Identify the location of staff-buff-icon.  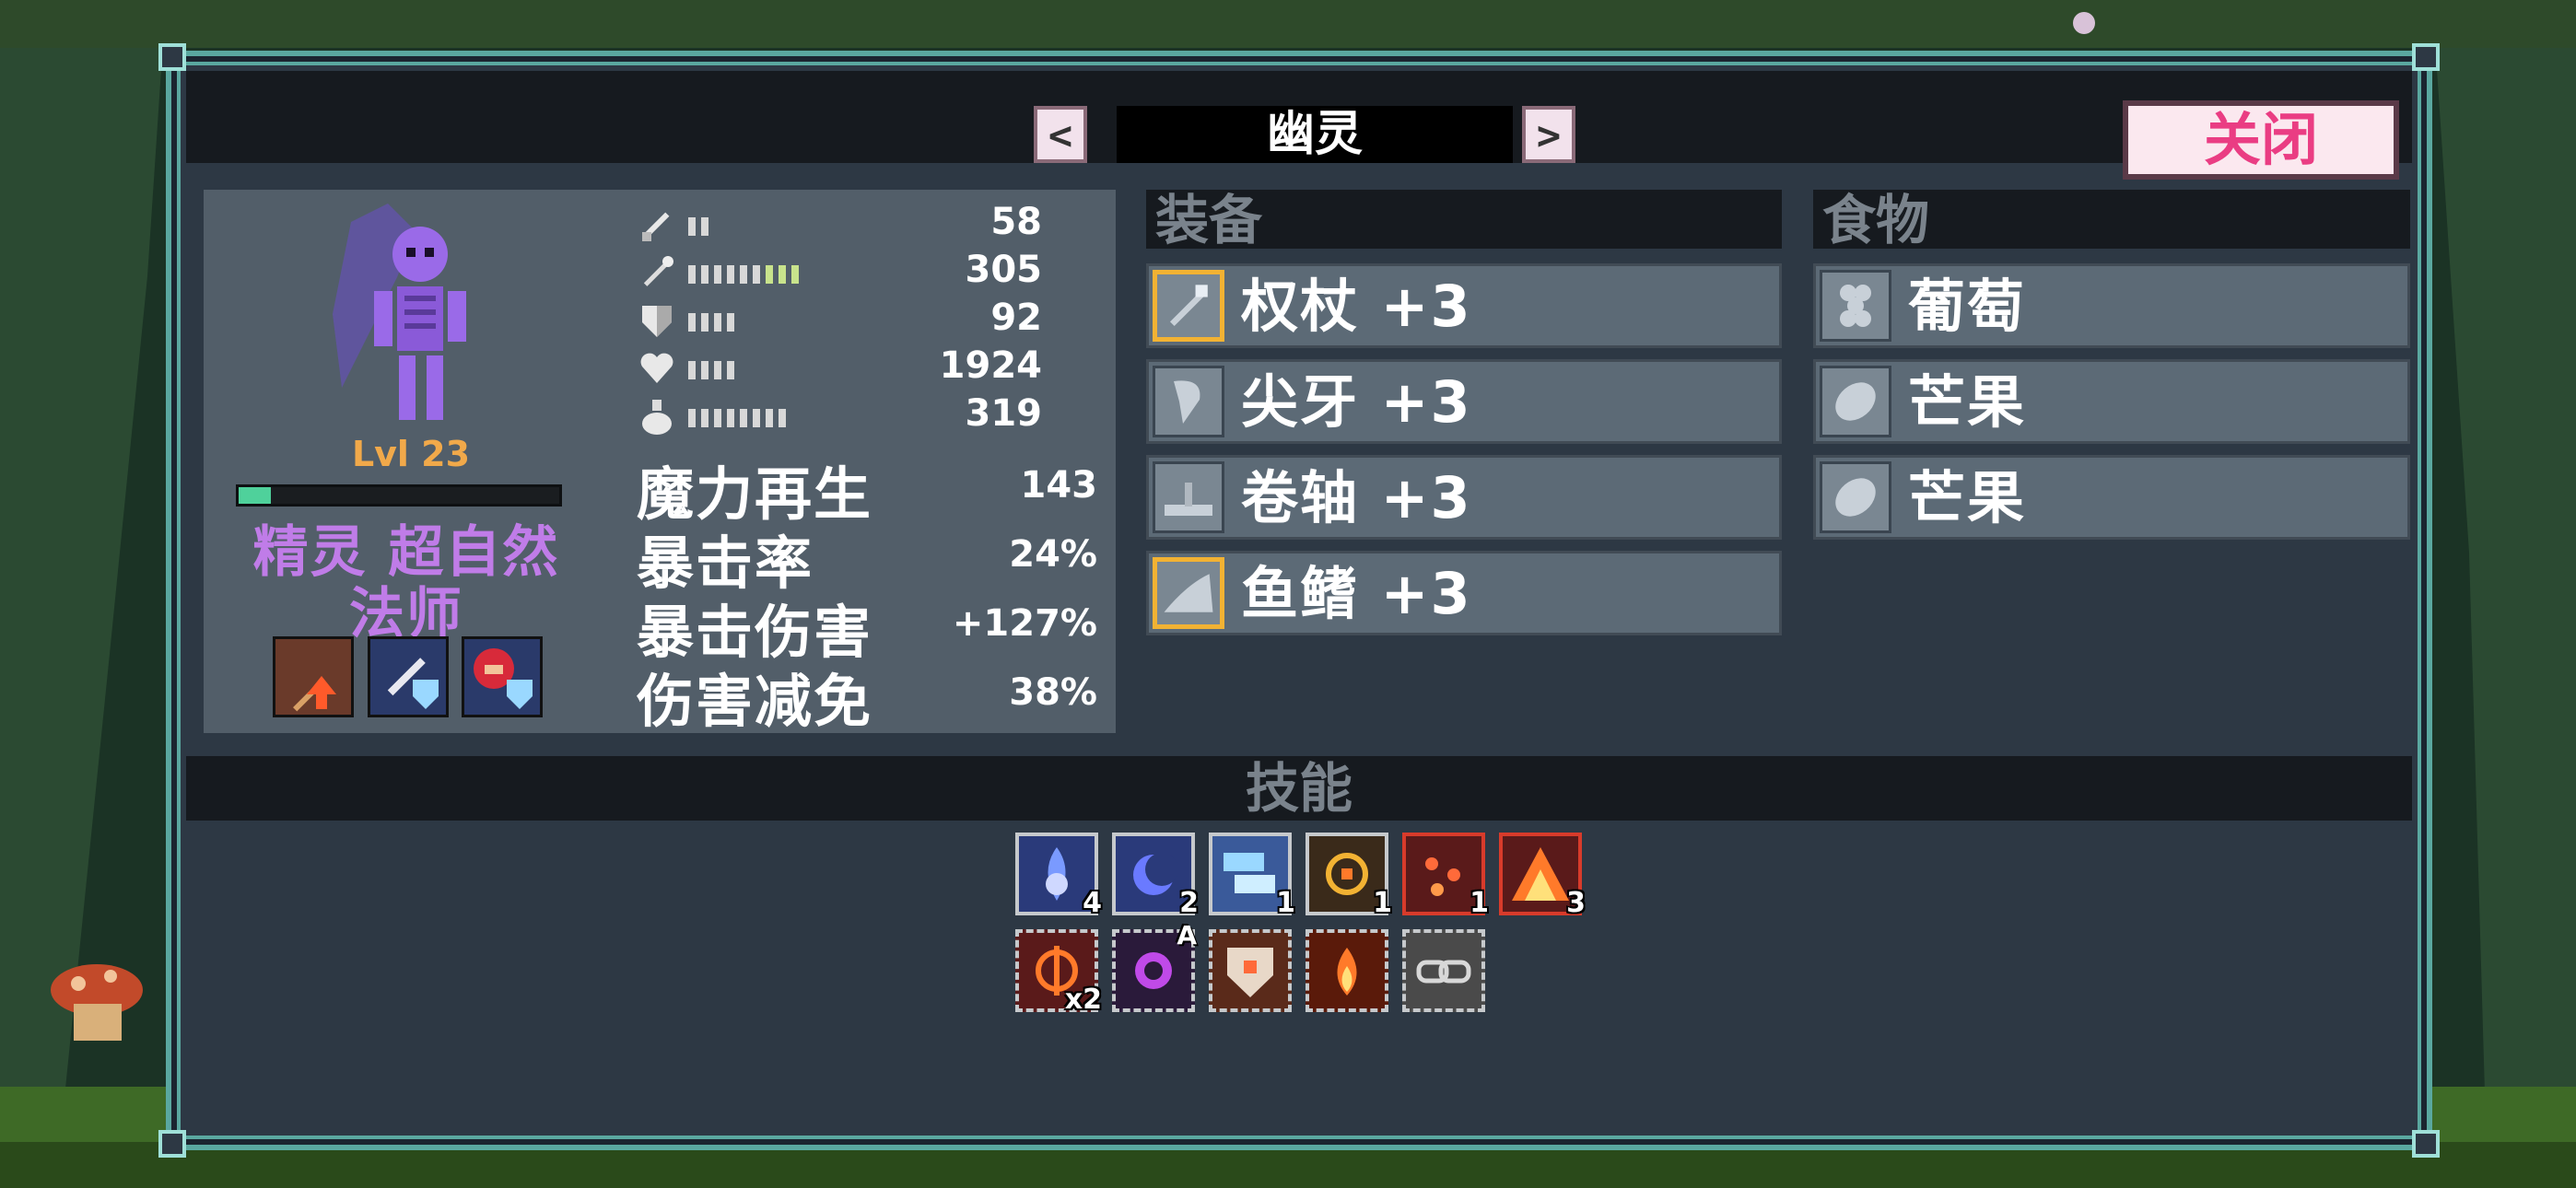
(313, 676).